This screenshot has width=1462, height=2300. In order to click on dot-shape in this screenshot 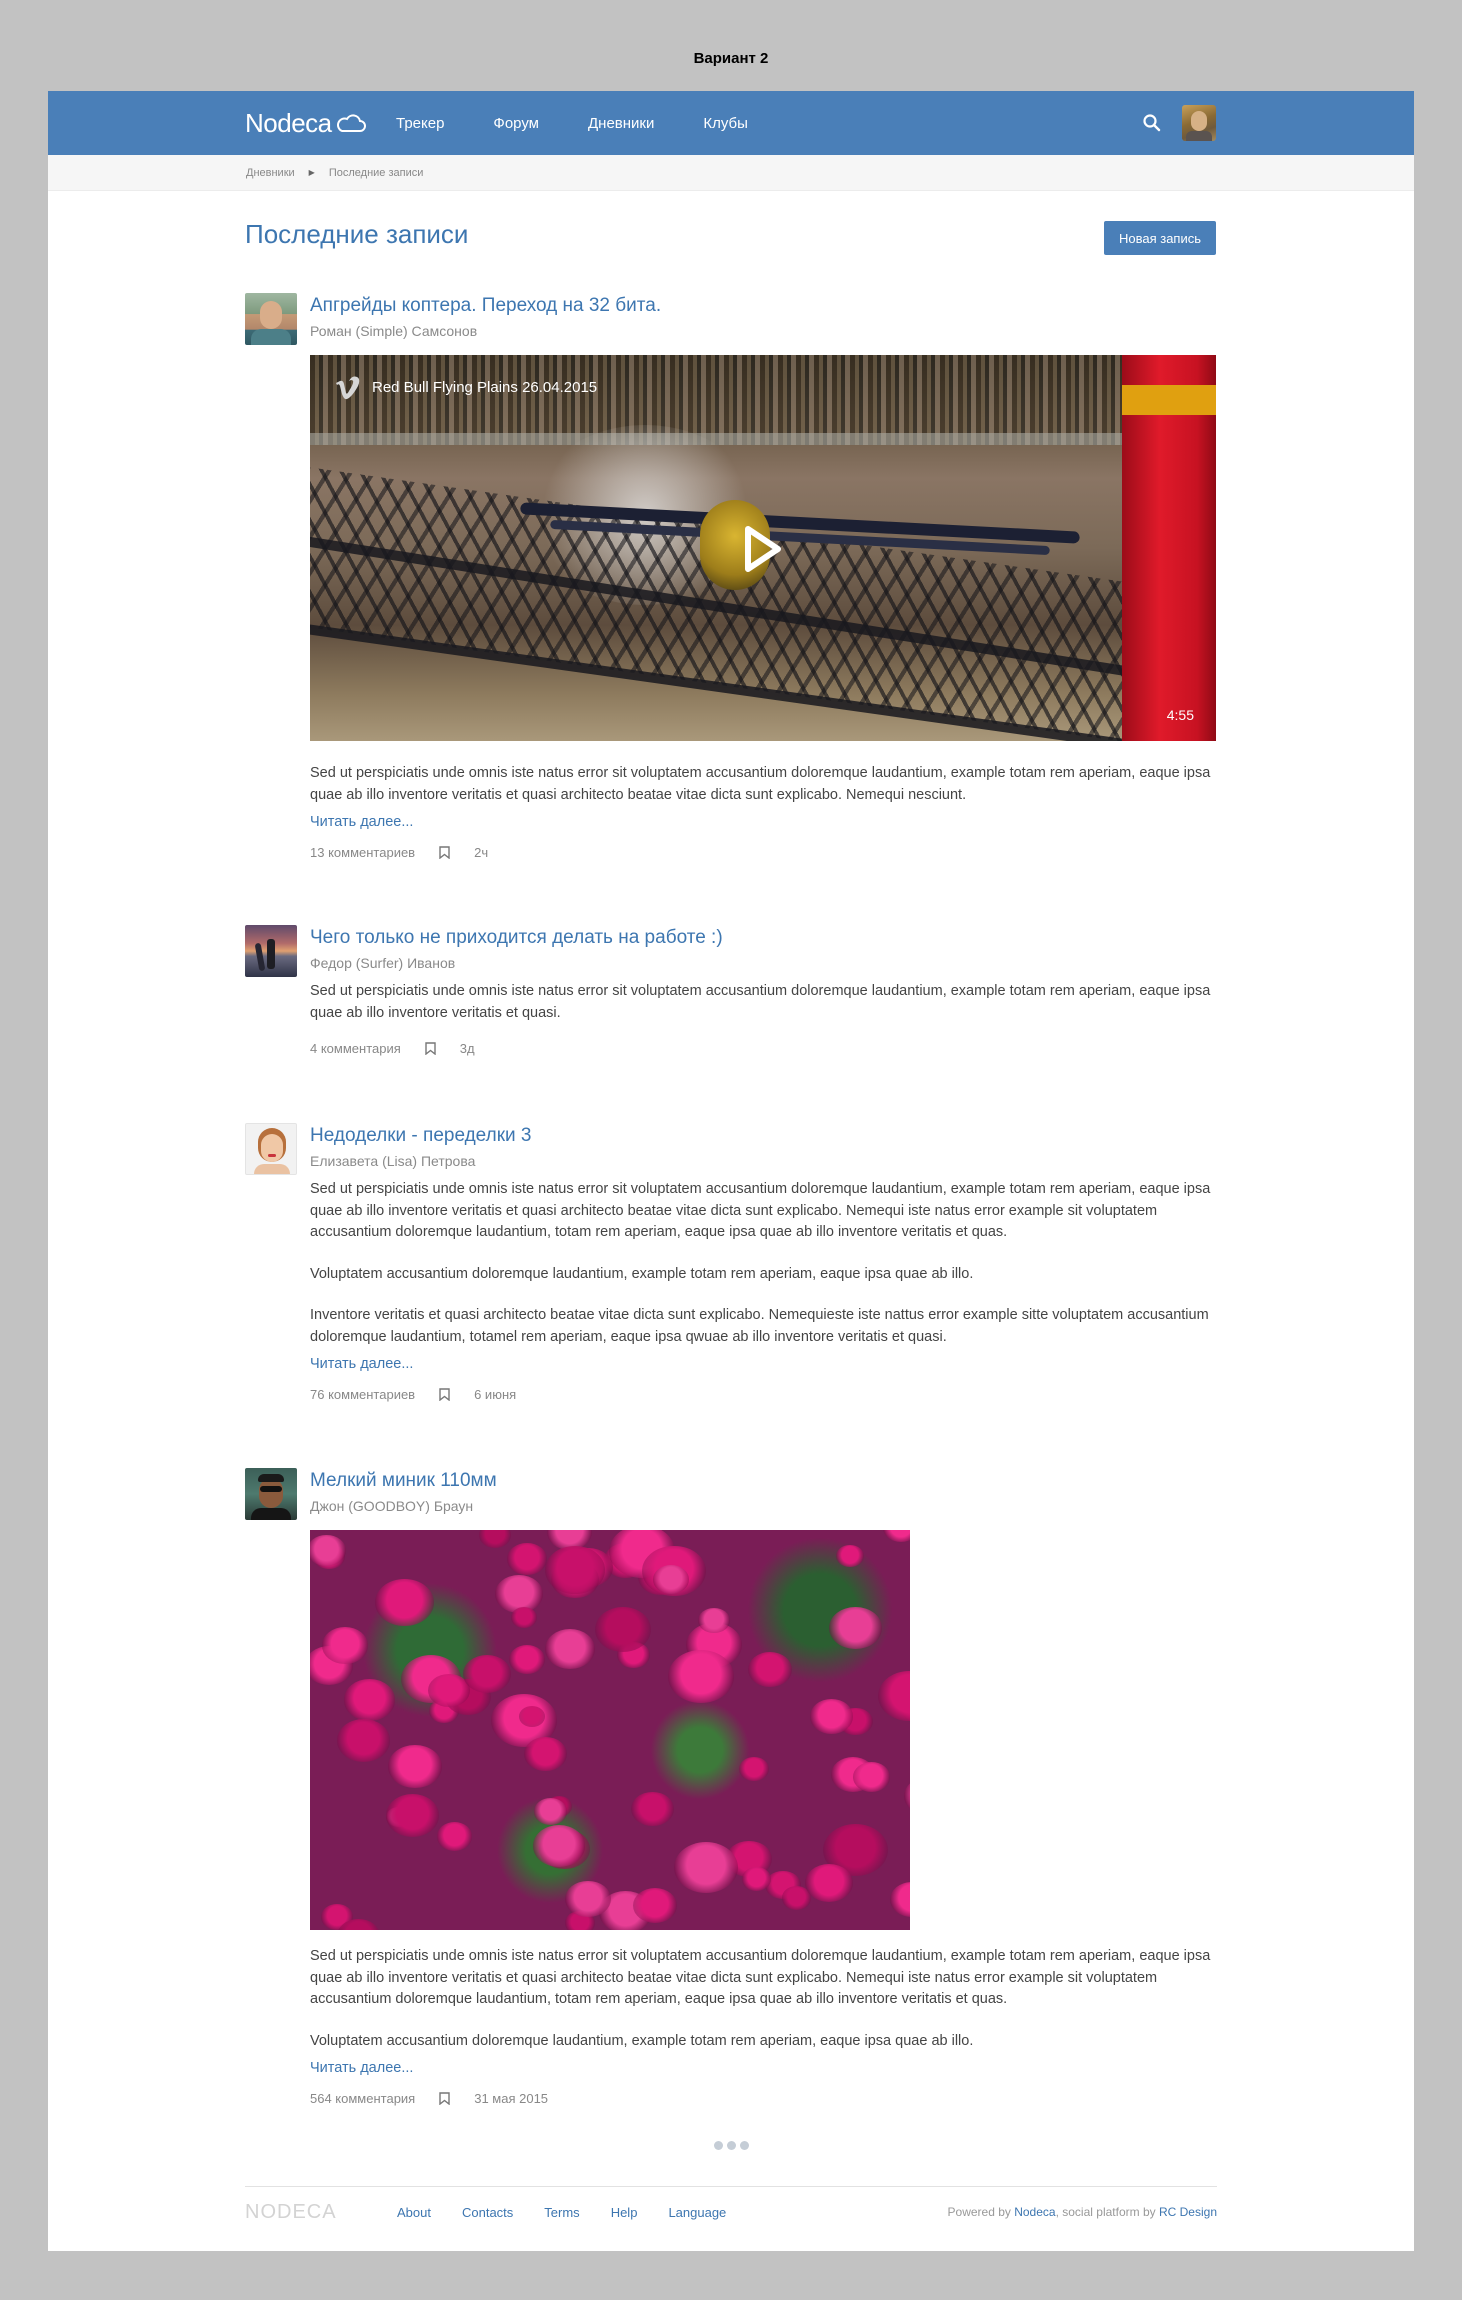, I will do `click(718, 2145)`.